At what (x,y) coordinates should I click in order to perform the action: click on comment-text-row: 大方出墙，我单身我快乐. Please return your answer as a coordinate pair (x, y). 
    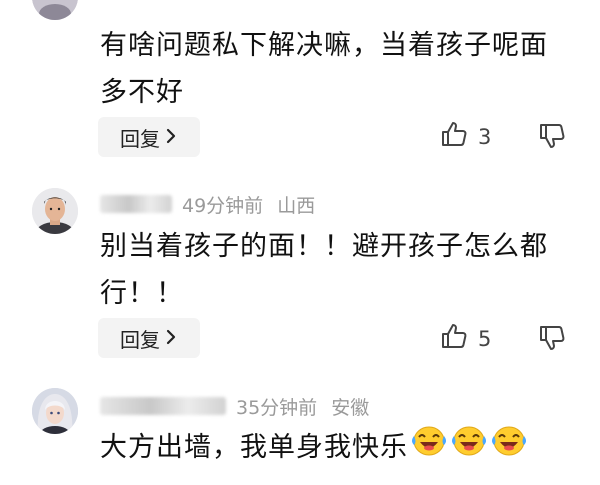
    Looking at the image, I should click on (340, 448).